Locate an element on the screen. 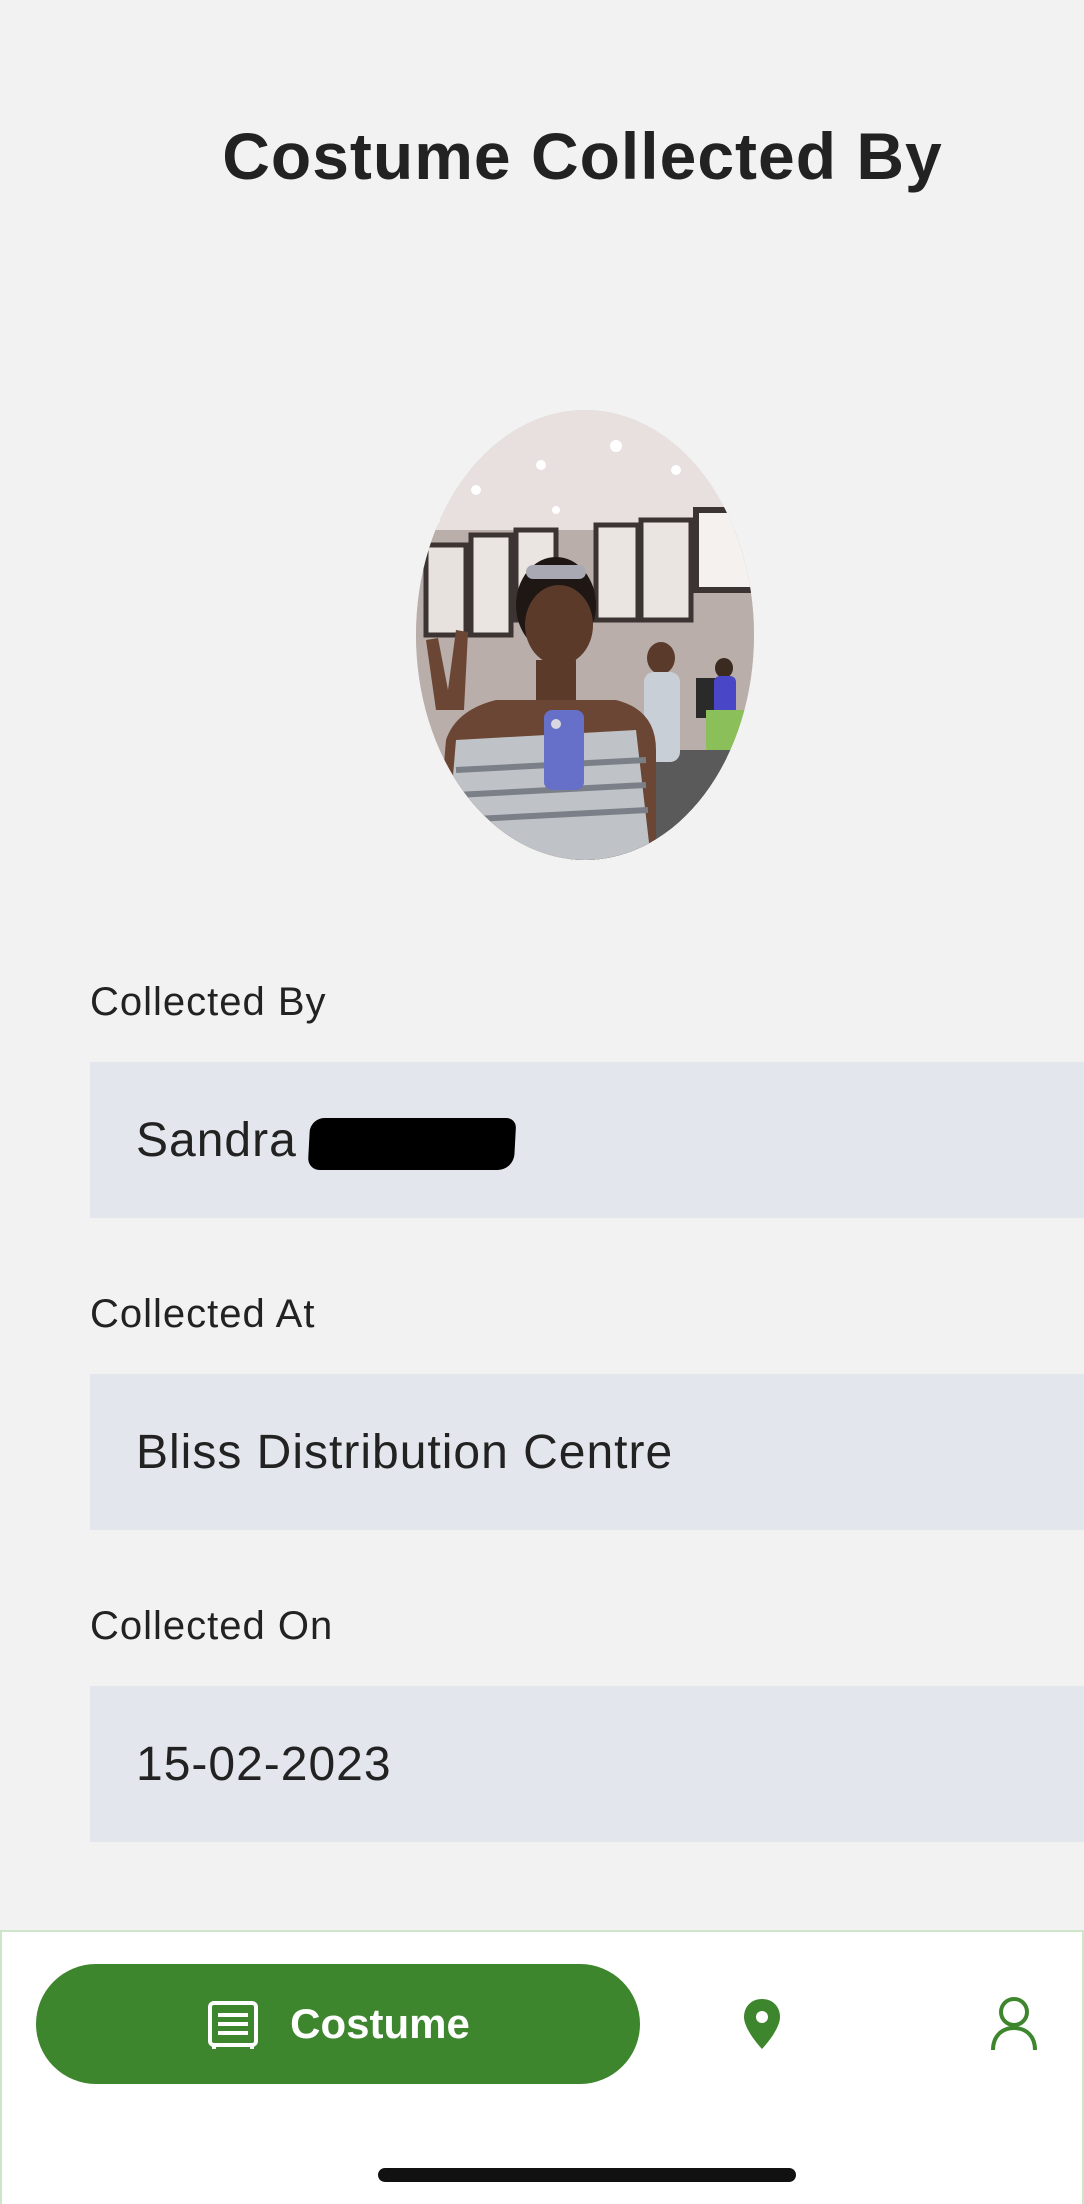 This screenshot has height=2204, width=1084. list-doc-icon is located at coordinates (233, 2025).